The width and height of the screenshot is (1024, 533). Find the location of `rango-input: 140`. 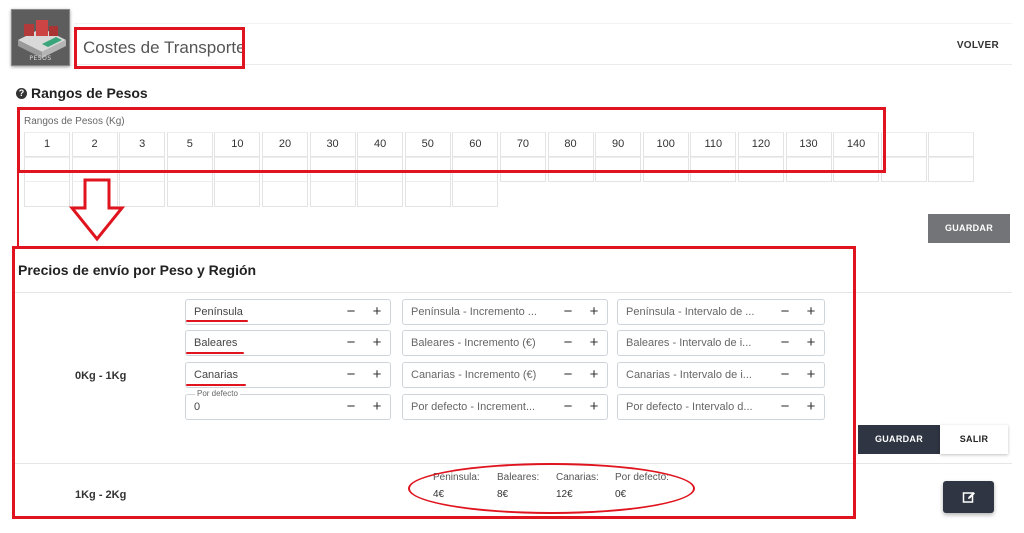

rango-input: 140 is located at coordinates (856, 144).